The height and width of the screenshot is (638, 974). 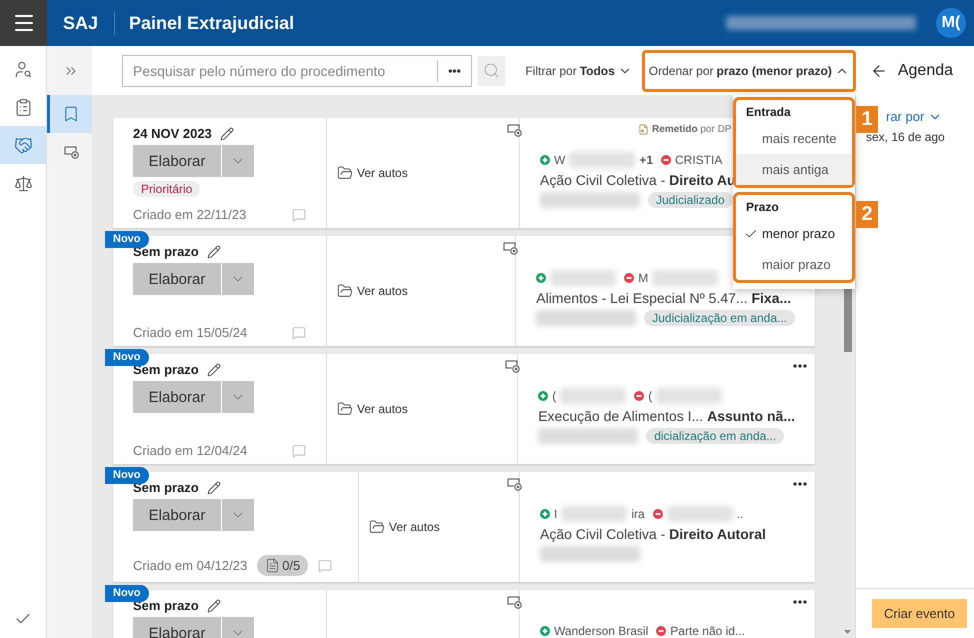 I want to click on remetido-label: Remetido por DP, so click(x=692, y=129).